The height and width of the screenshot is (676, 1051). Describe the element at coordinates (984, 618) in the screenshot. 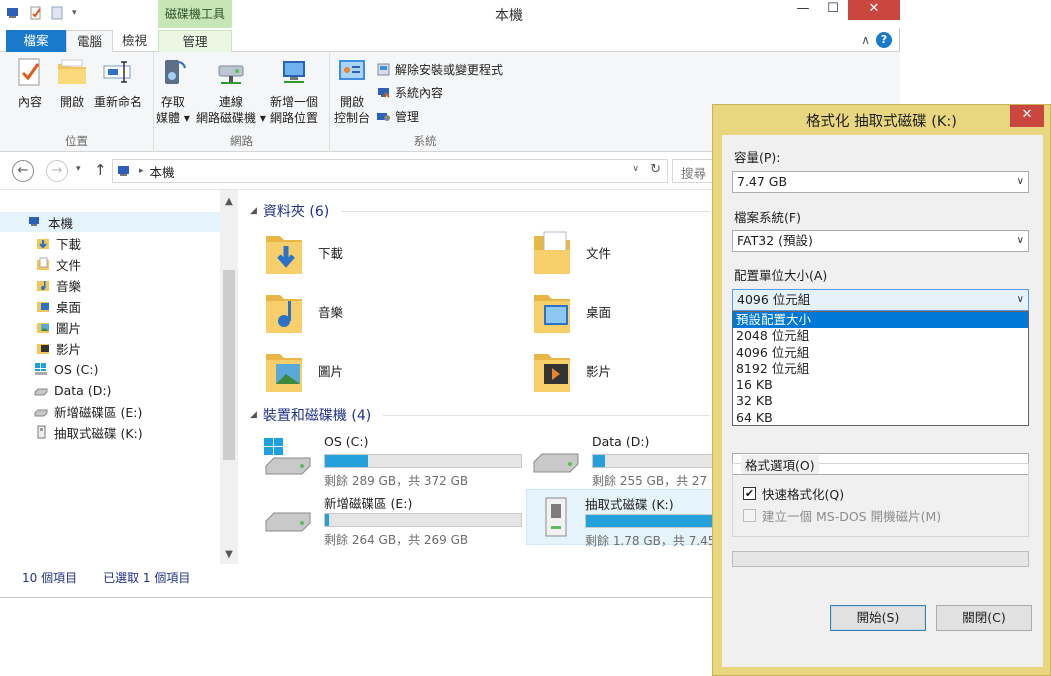

I see `dialog-close-action-button: 關閉(C)` at that location.